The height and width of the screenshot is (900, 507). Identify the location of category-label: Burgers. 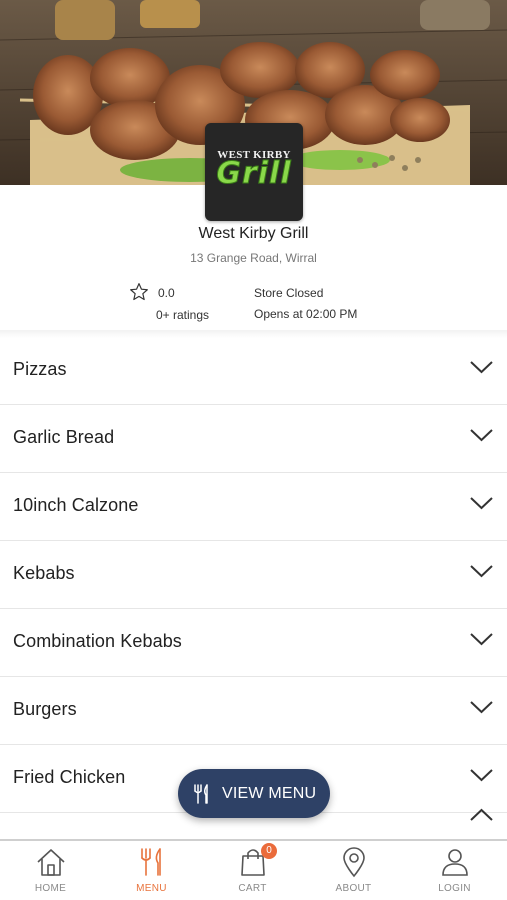
(45, 709).